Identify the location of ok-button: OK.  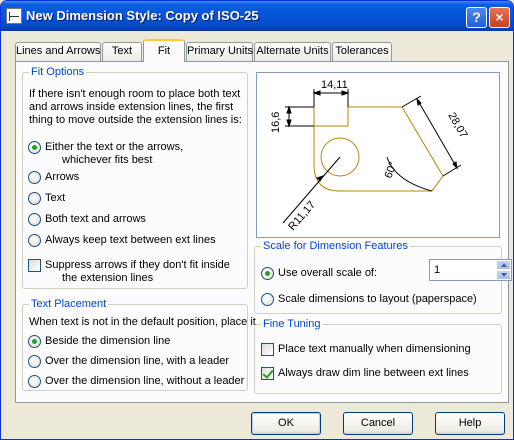
(286, 423).